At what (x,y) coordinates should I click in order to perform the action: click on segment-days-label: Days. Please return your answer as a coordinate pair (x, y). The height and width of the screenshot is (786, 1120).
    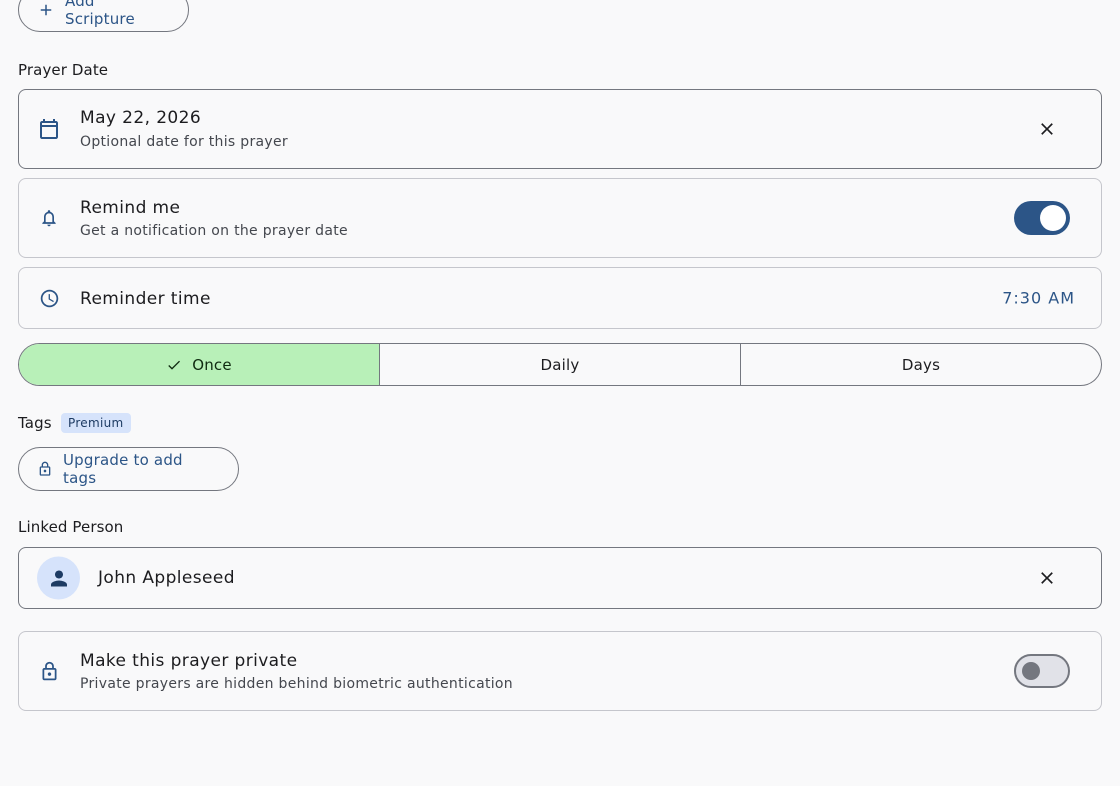
    Looking at the image, I should click on (921, 364).